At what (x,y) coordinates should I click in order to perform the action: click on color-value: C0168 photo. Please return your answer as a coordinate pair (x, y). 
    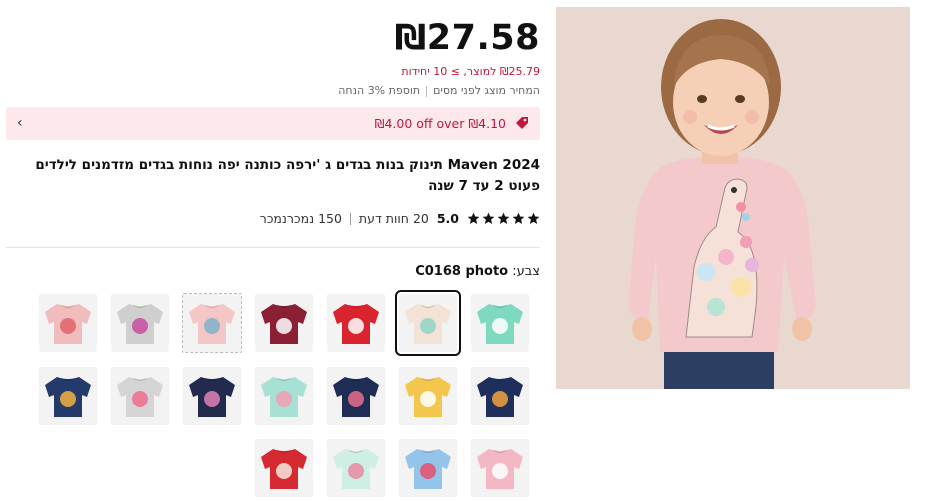
    Looking at the image, I should click on (462, 271).